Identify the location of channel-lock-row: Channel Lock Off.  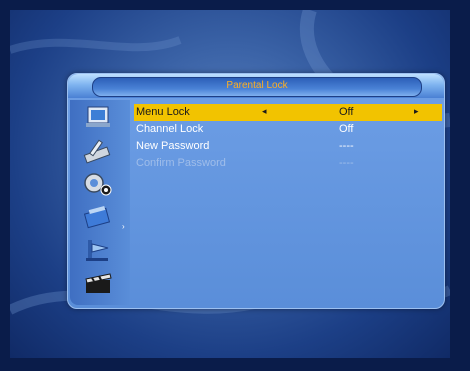
(288, 129).